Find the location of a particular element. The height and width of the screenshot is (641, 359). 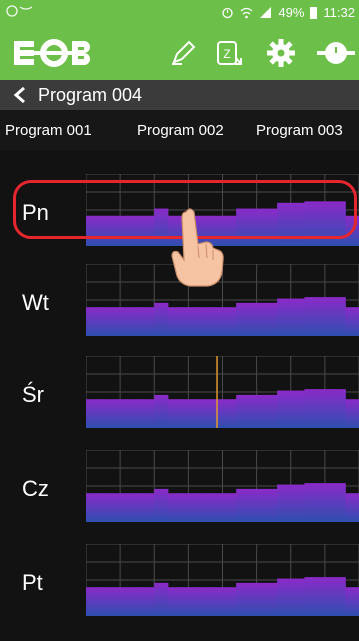

day-chart-pt is located at coordinates (222, 580).